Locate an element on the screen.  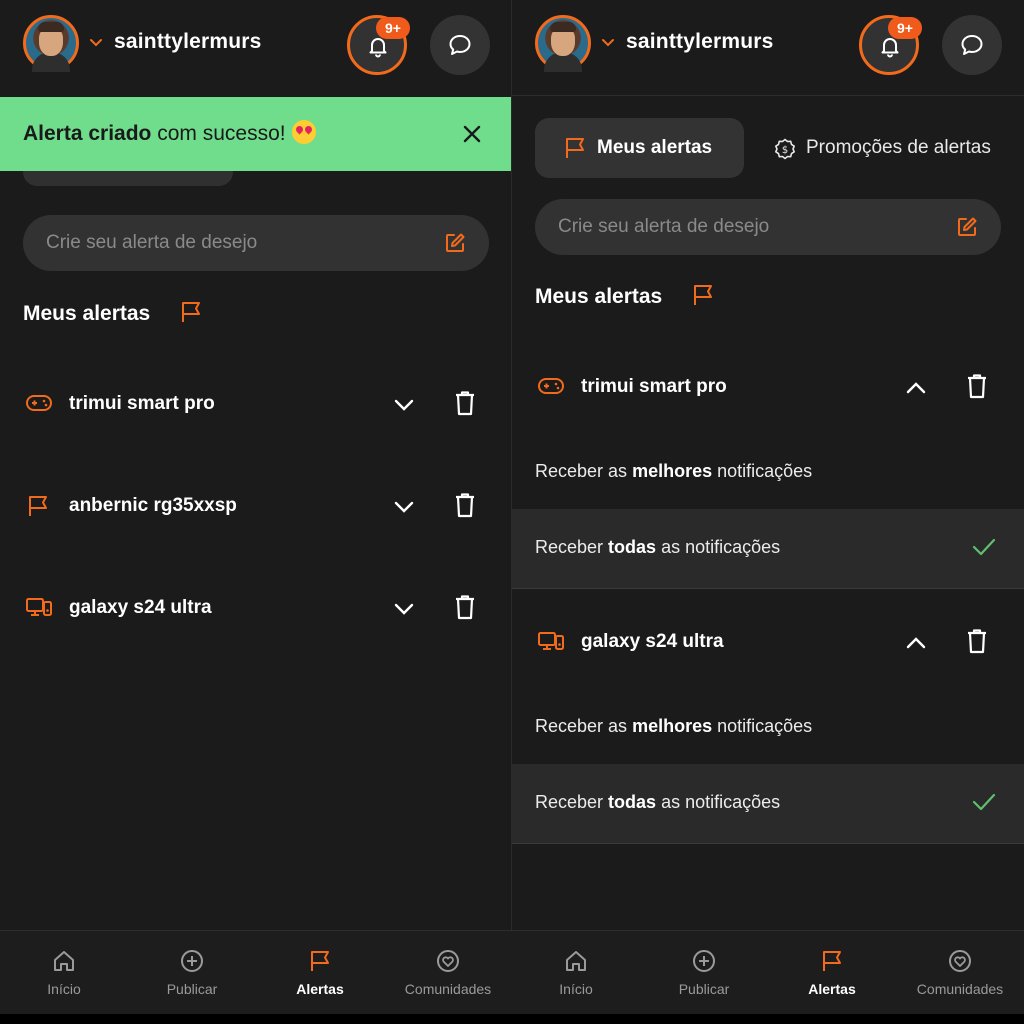
home-icon is located at coordinates (64, 961).